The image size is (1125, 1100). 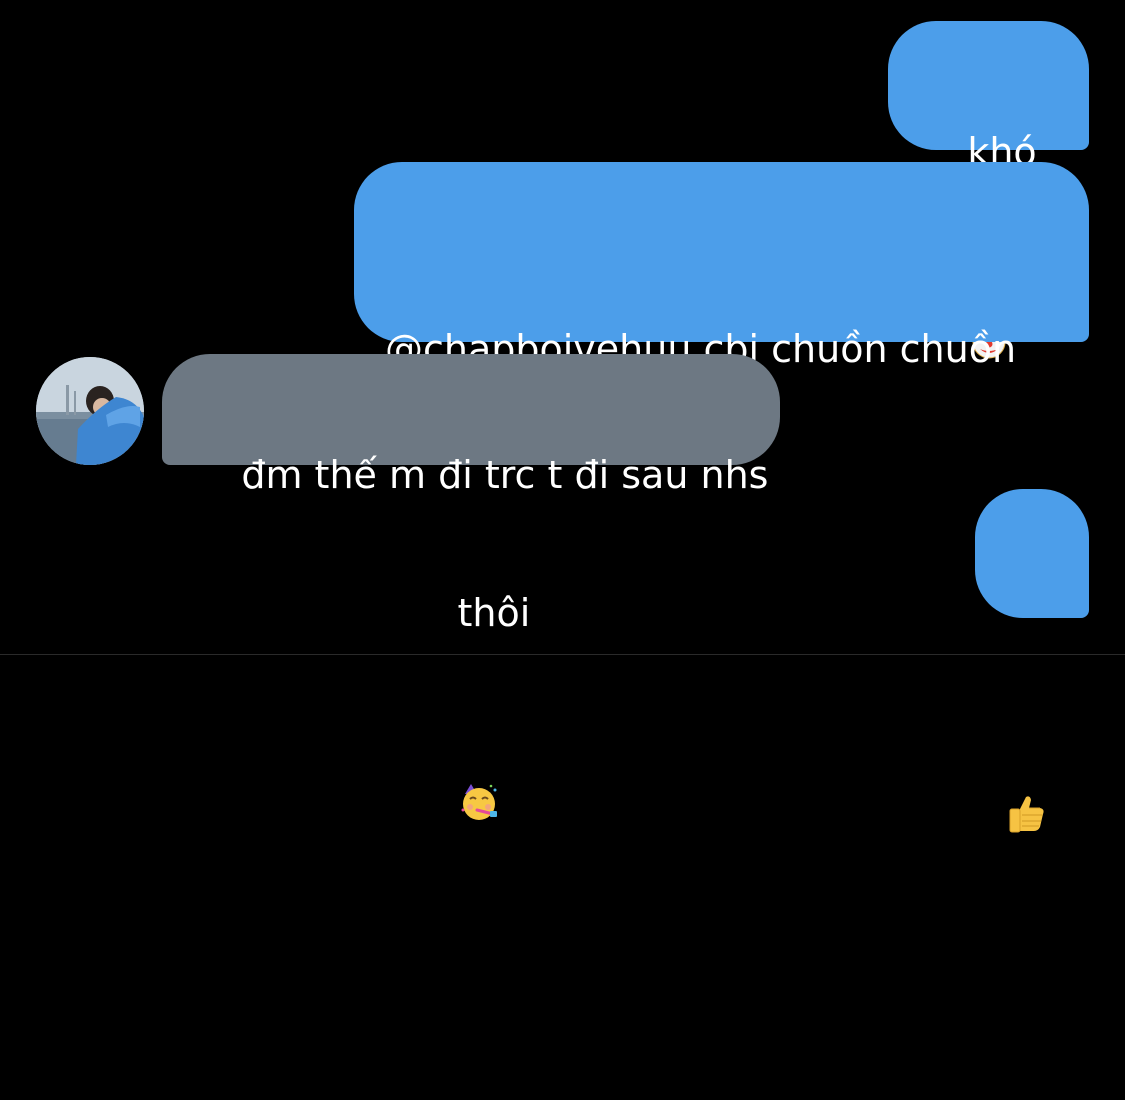 I want to click on outgoing-message-bubble, so click(x=1032, y=661).